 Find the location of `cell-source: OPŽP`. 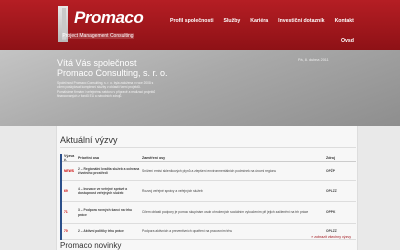

cell-source: OPŽP is located at coordinates (330, 170).